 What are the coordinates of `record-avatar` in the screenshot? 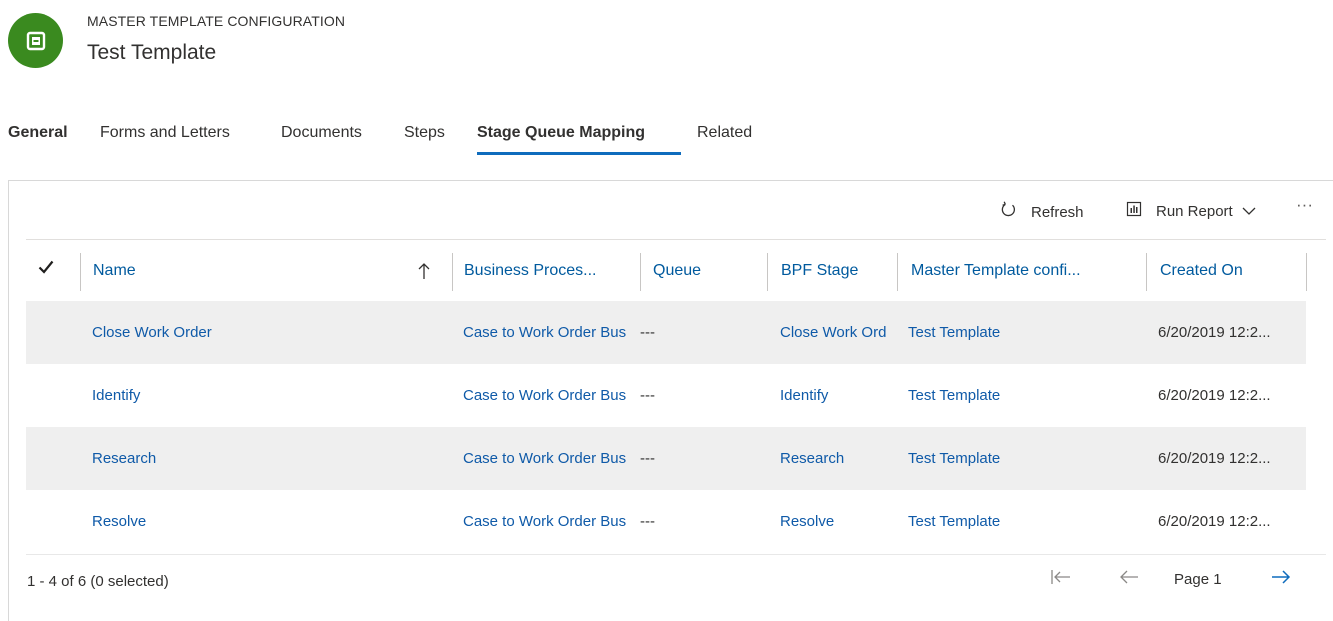 It's located at (35, 40).